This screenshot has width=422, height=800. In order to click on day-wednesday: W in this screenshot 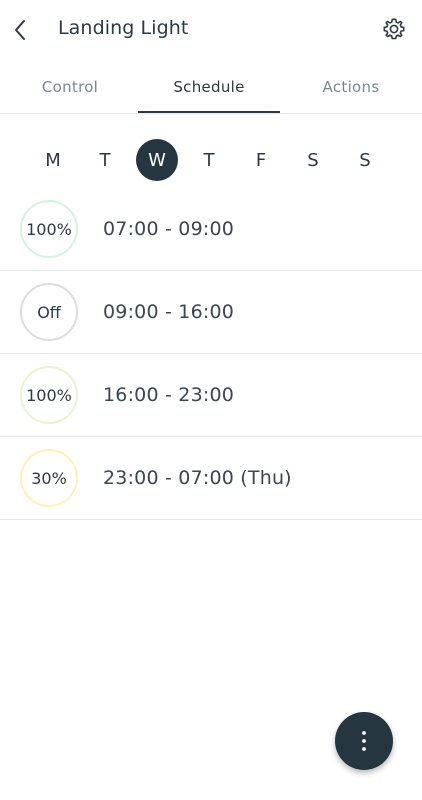, I will do `click(157, 160)`.